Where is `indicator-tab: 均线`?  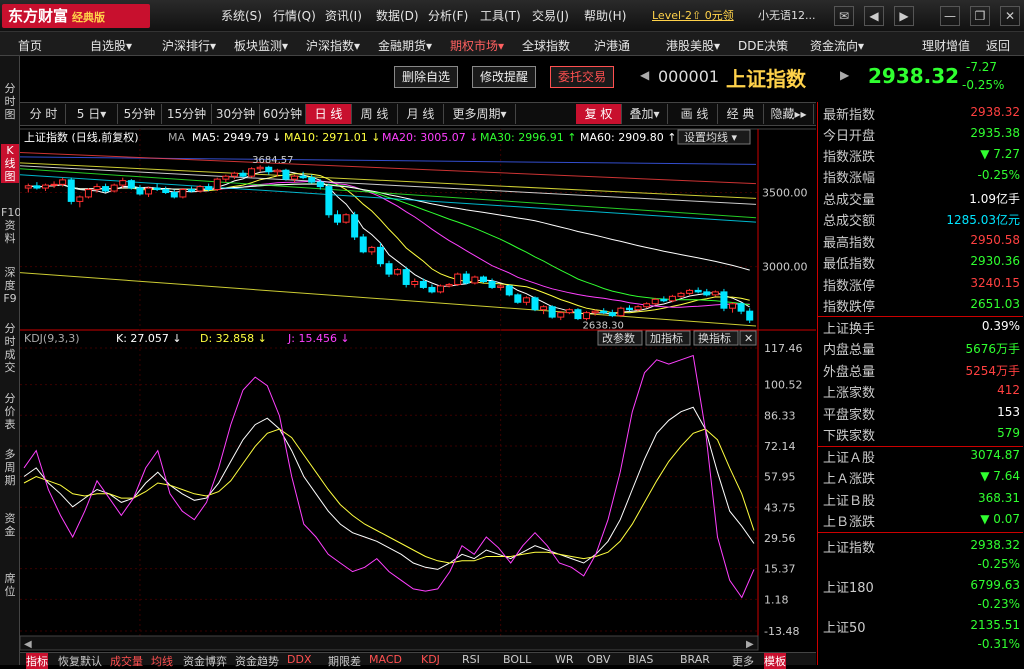 indicator-tab: 均线 is located at coordinates (162, 661).